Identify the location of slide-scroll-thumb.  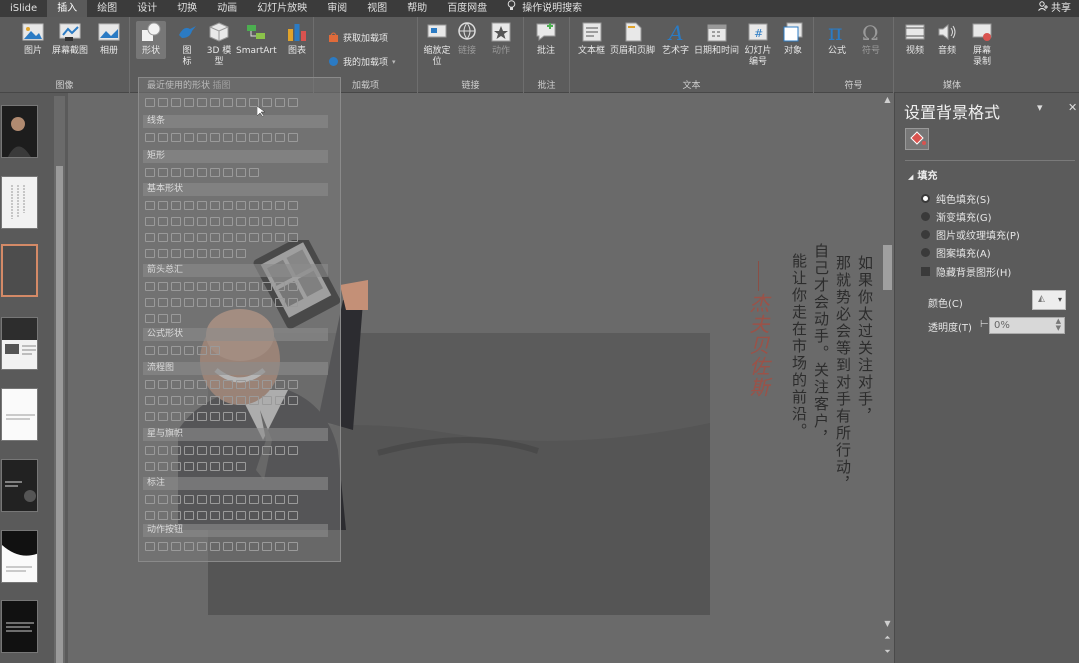
(887, 267).